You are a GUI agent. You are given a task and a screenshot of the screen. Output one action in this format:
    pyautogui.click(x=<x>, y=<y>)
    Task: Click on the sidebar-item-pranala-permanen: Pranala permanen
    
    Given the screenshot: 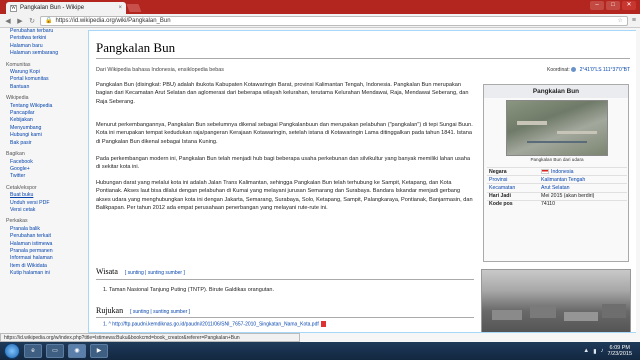 What is the action you would take?
    pyautogui.click(x=47, y=251)
    